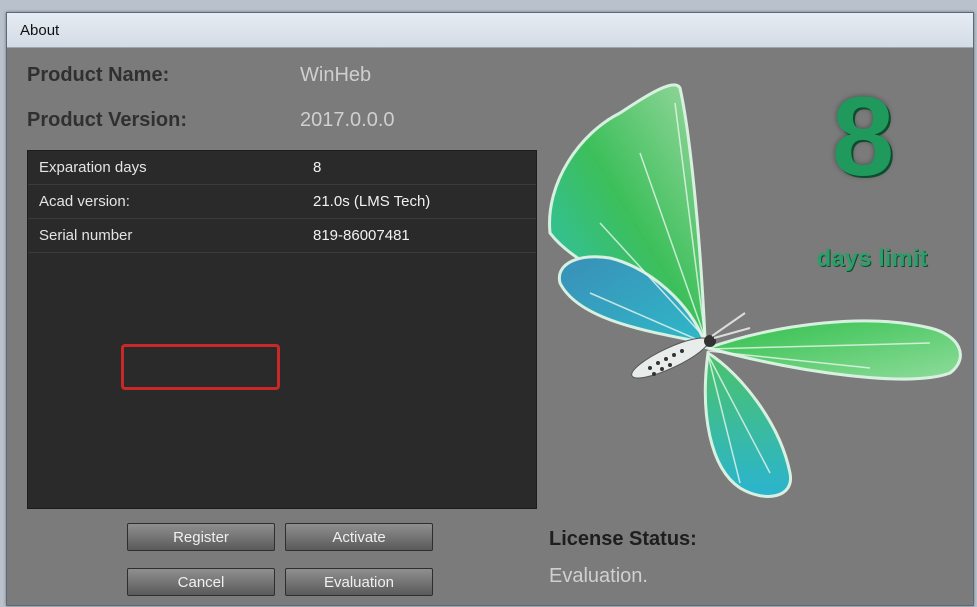 This screenshot has height=607, width=977. Describe the element at coordinates (201, 582) in the screenshot. I see `cancel-button: Cancel` at that location.